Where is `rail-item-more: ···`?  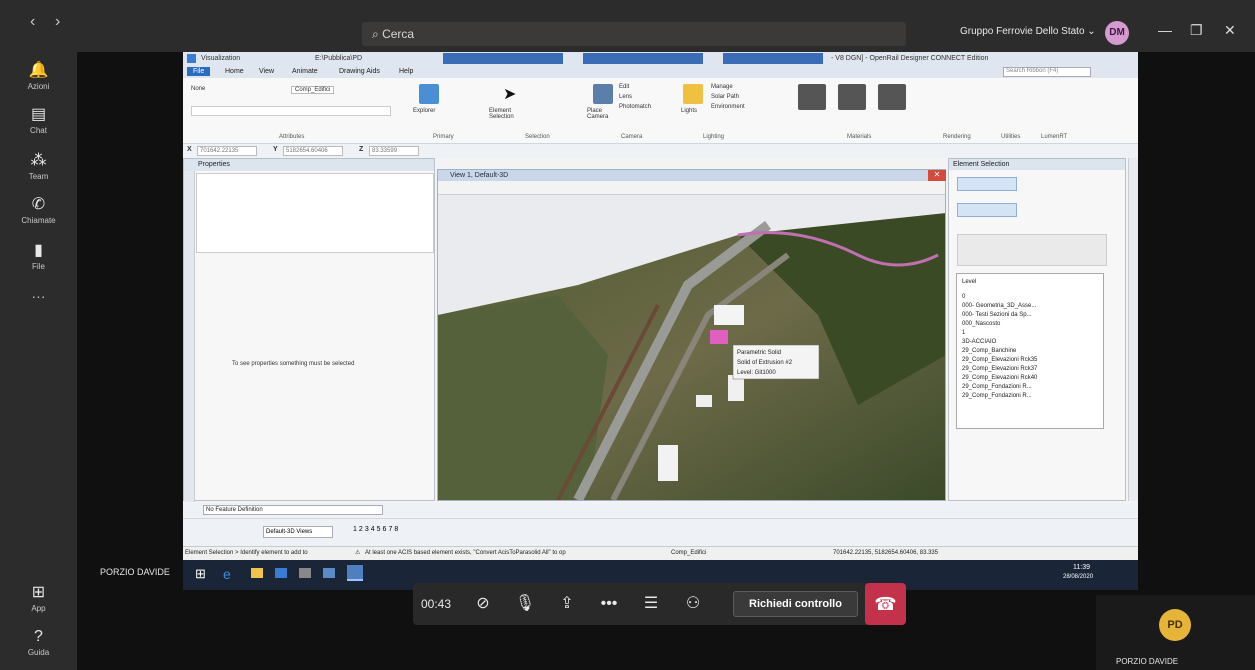 rail-item-more: ··· is located at coordinates (38, 296).